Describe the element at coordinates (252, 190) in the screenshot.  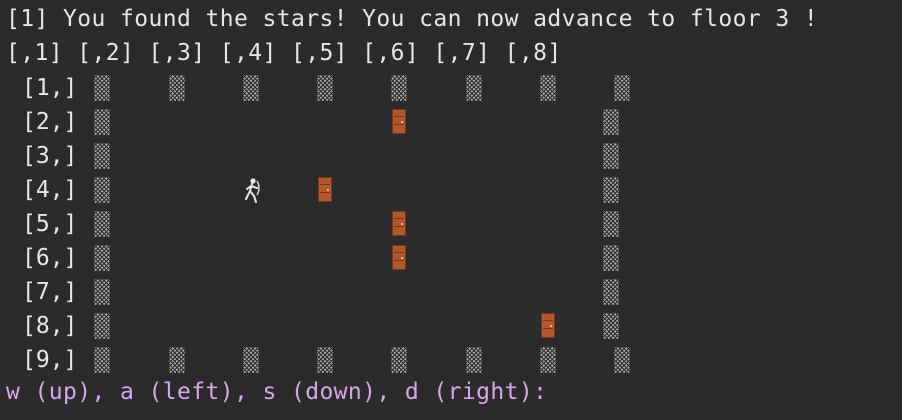
I see `player-archer-icon` at that location.